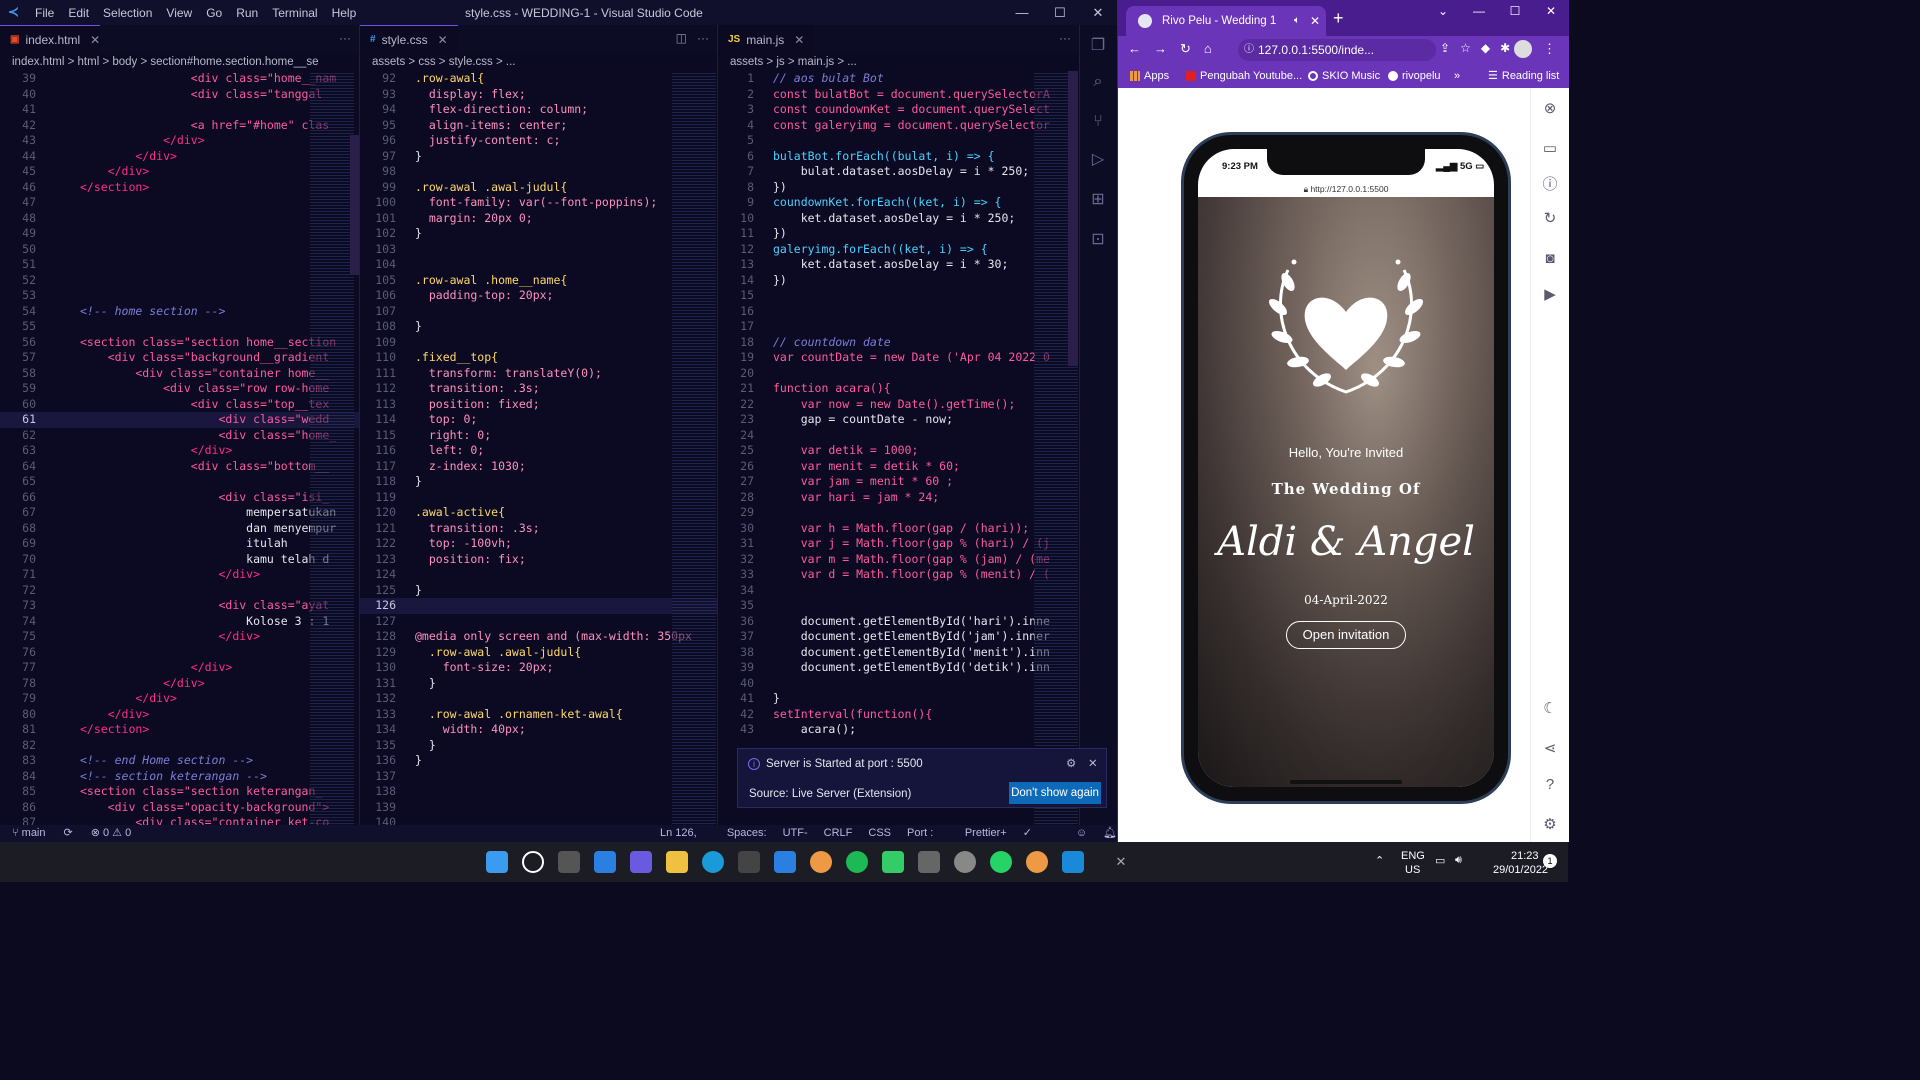  I want to click on code-line: 112 transition: .3s;, so click(538, 389).